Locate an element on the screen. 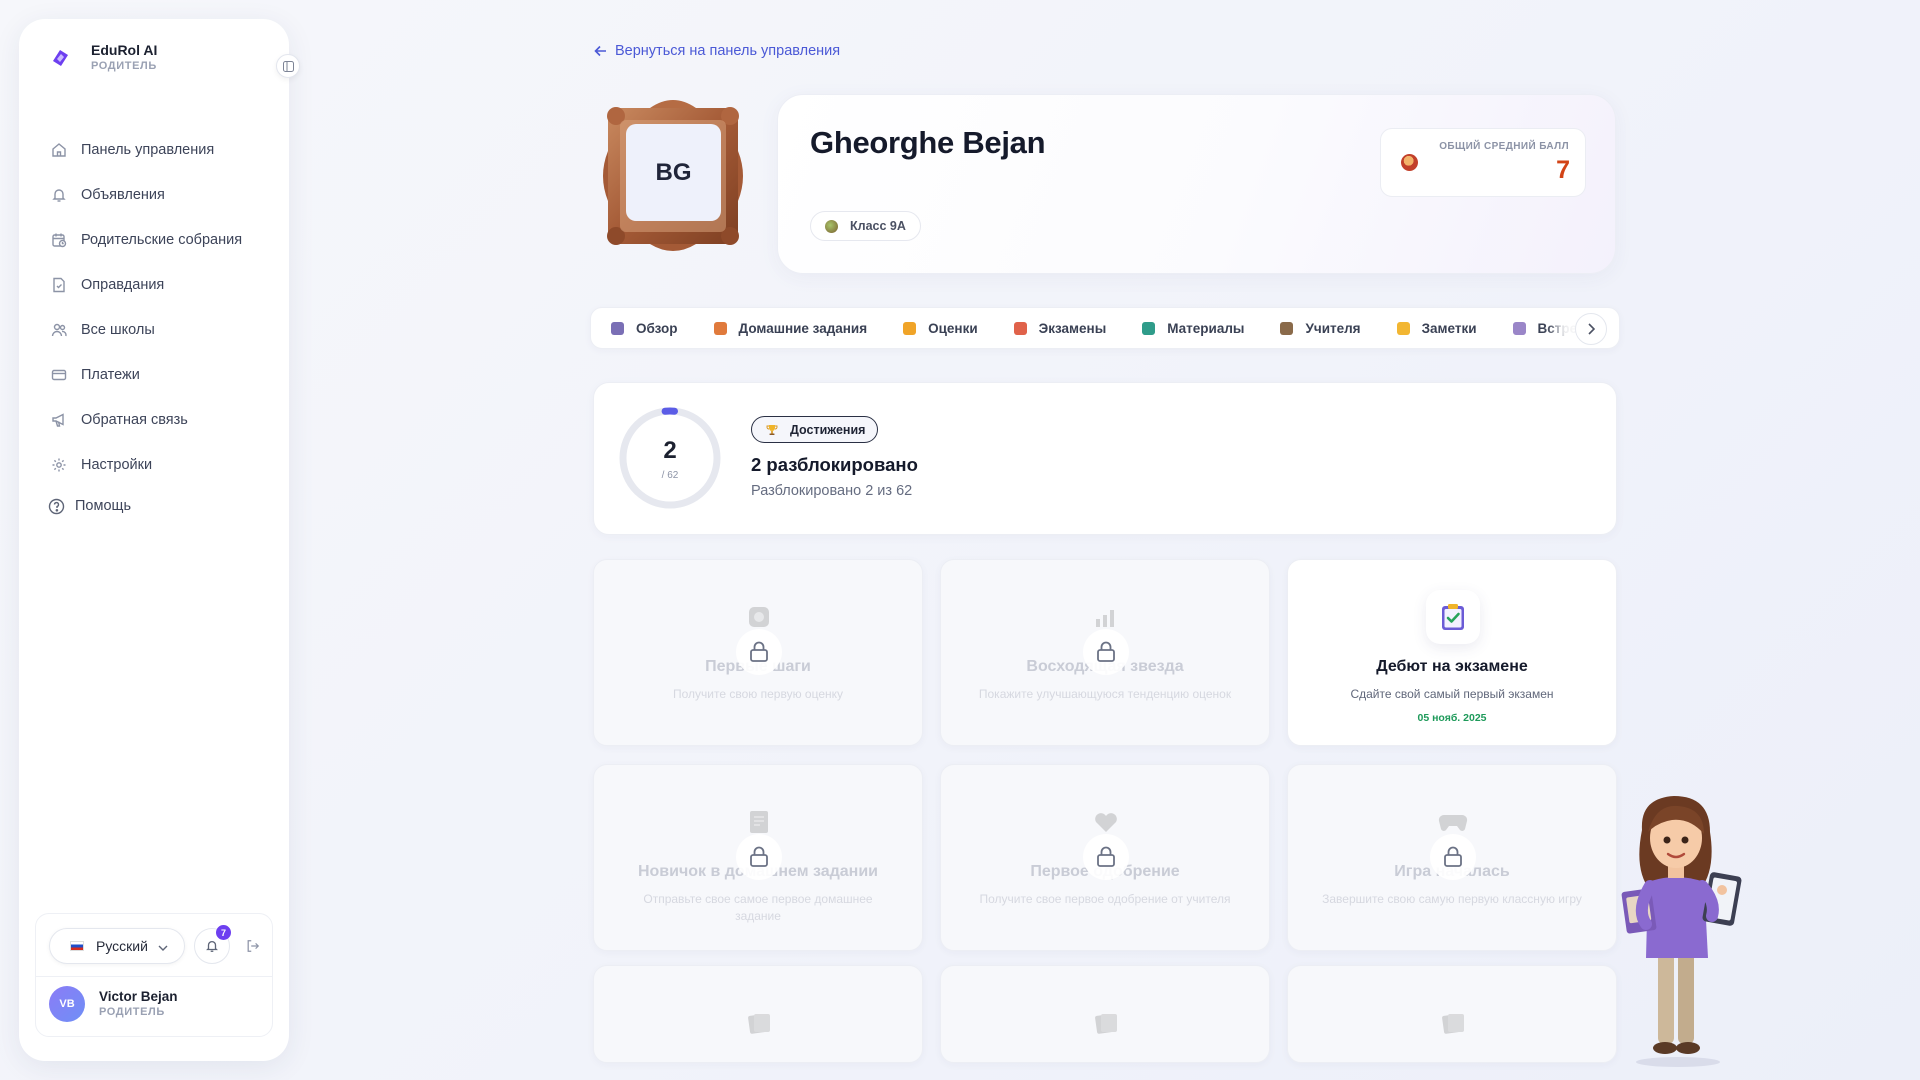  tab-label: Экзамены is located at coordinates (1072, 328).